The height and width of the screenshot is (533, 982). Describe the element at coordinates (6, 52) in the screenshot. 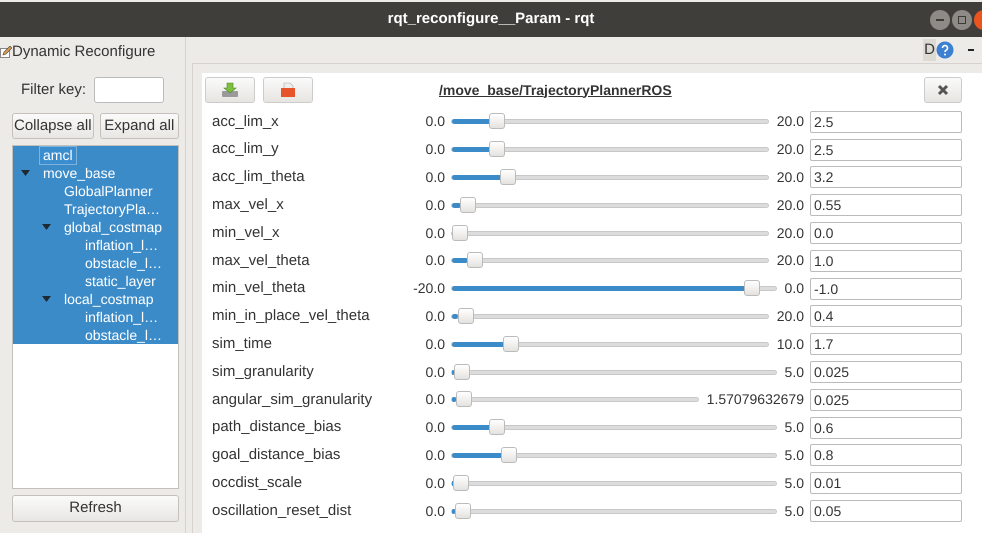

I see `pencil-checkbox-icon` at that location.